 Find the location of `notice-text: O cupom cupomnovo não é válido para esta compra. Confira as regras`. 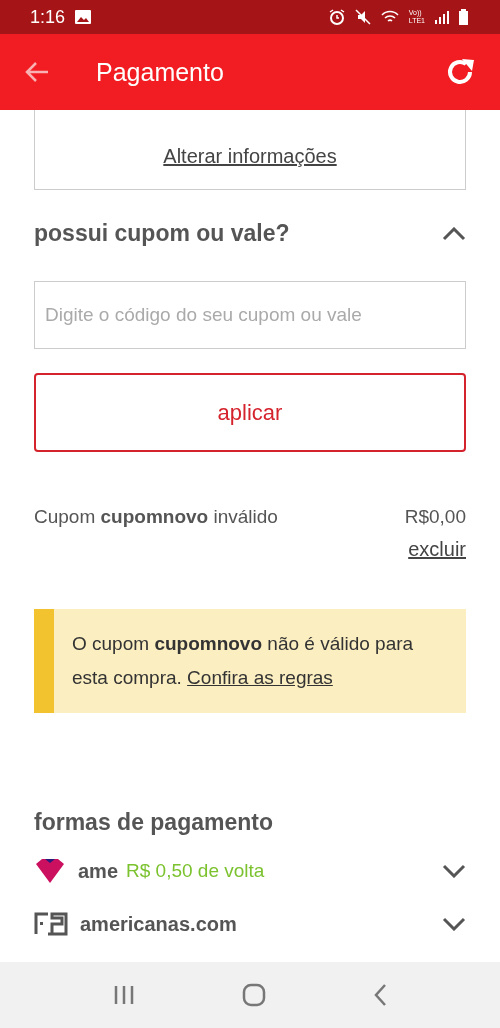

notice-text: O cupom cupomnovo não é válido para esta compra. Confira as regras is located at coordinates (243, 661).